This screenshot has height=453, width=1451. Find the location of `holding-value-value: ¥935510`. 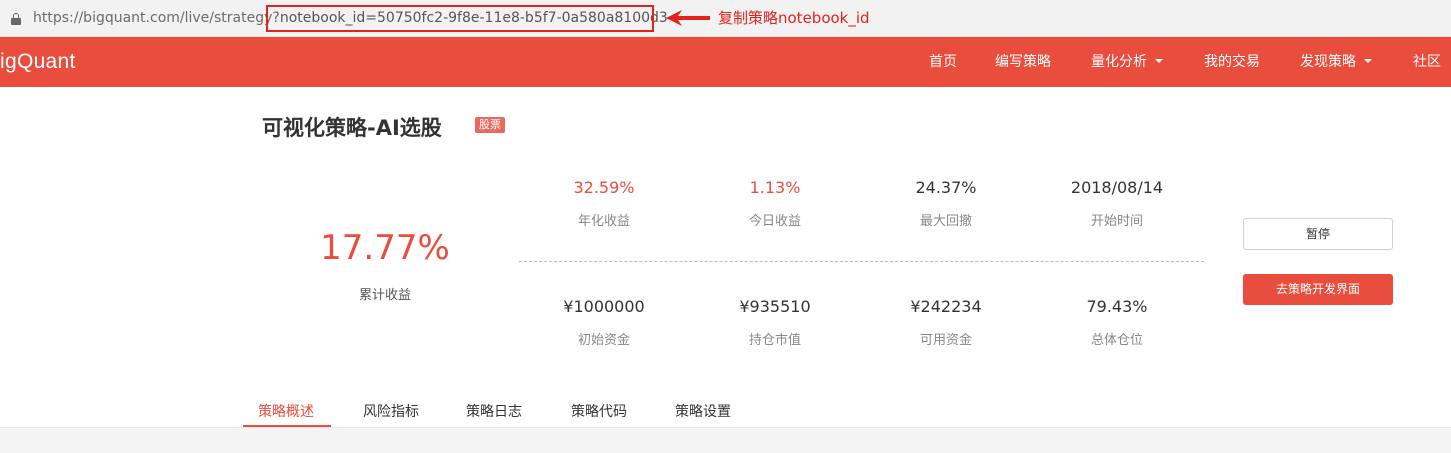

holding-value-value: ¥935510 is located at coordinates (775, 306).